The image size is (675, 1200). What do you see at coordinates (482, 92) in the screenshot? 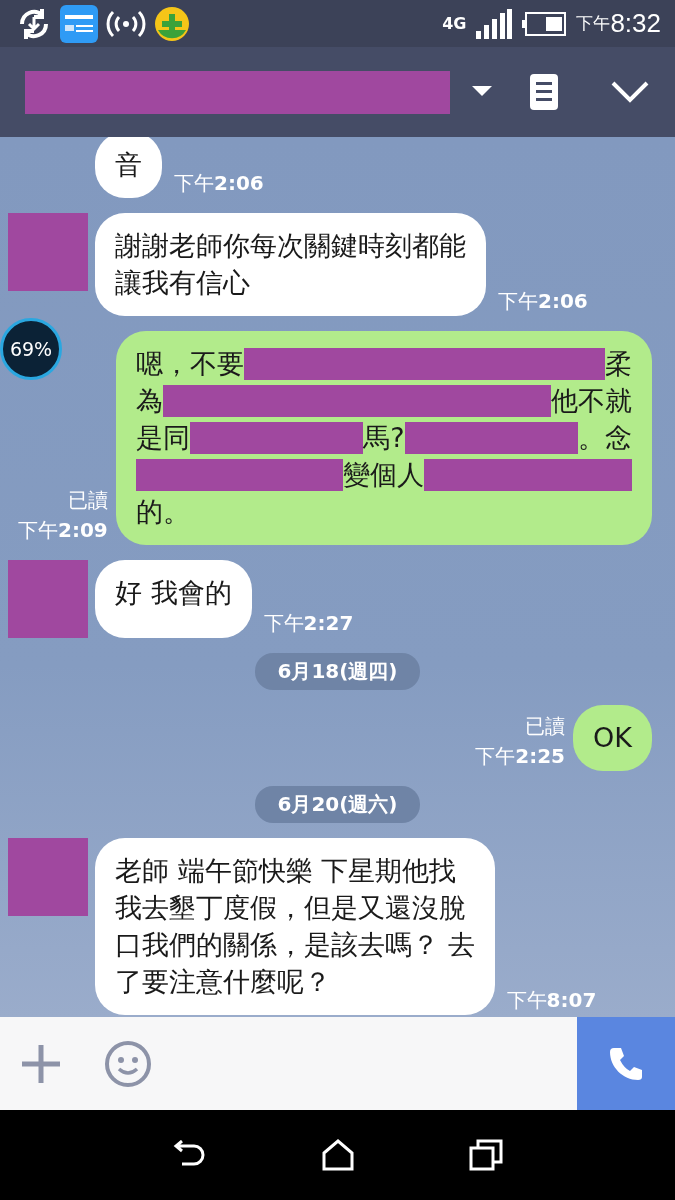
I see `caret-icon` at bounding box center [482, 92].